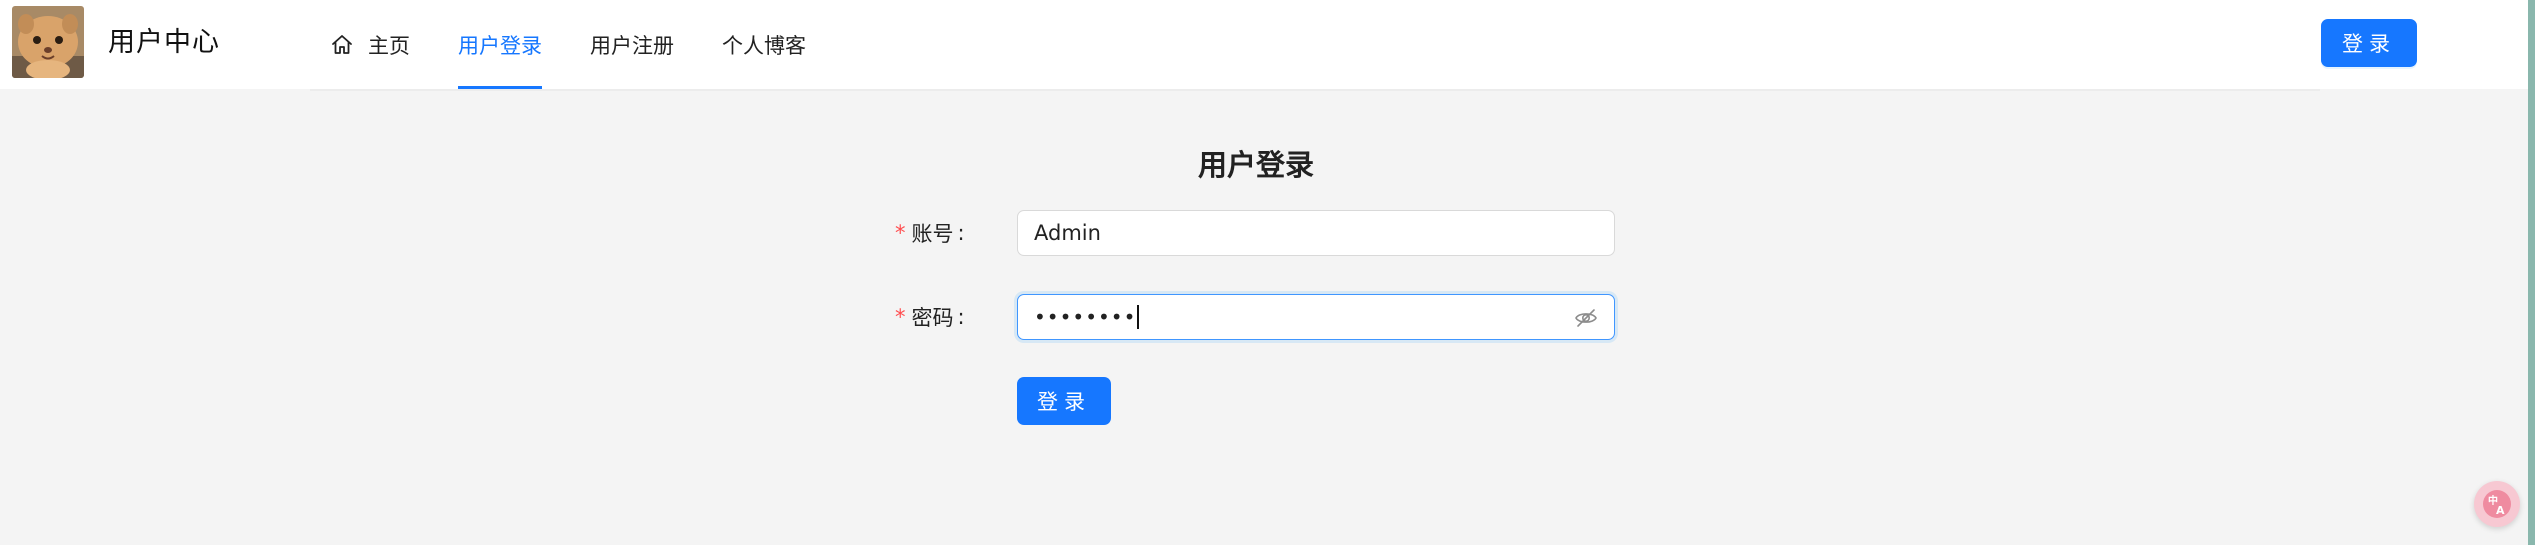  I want to click on cat-avatar-logo, so click(48, 42).